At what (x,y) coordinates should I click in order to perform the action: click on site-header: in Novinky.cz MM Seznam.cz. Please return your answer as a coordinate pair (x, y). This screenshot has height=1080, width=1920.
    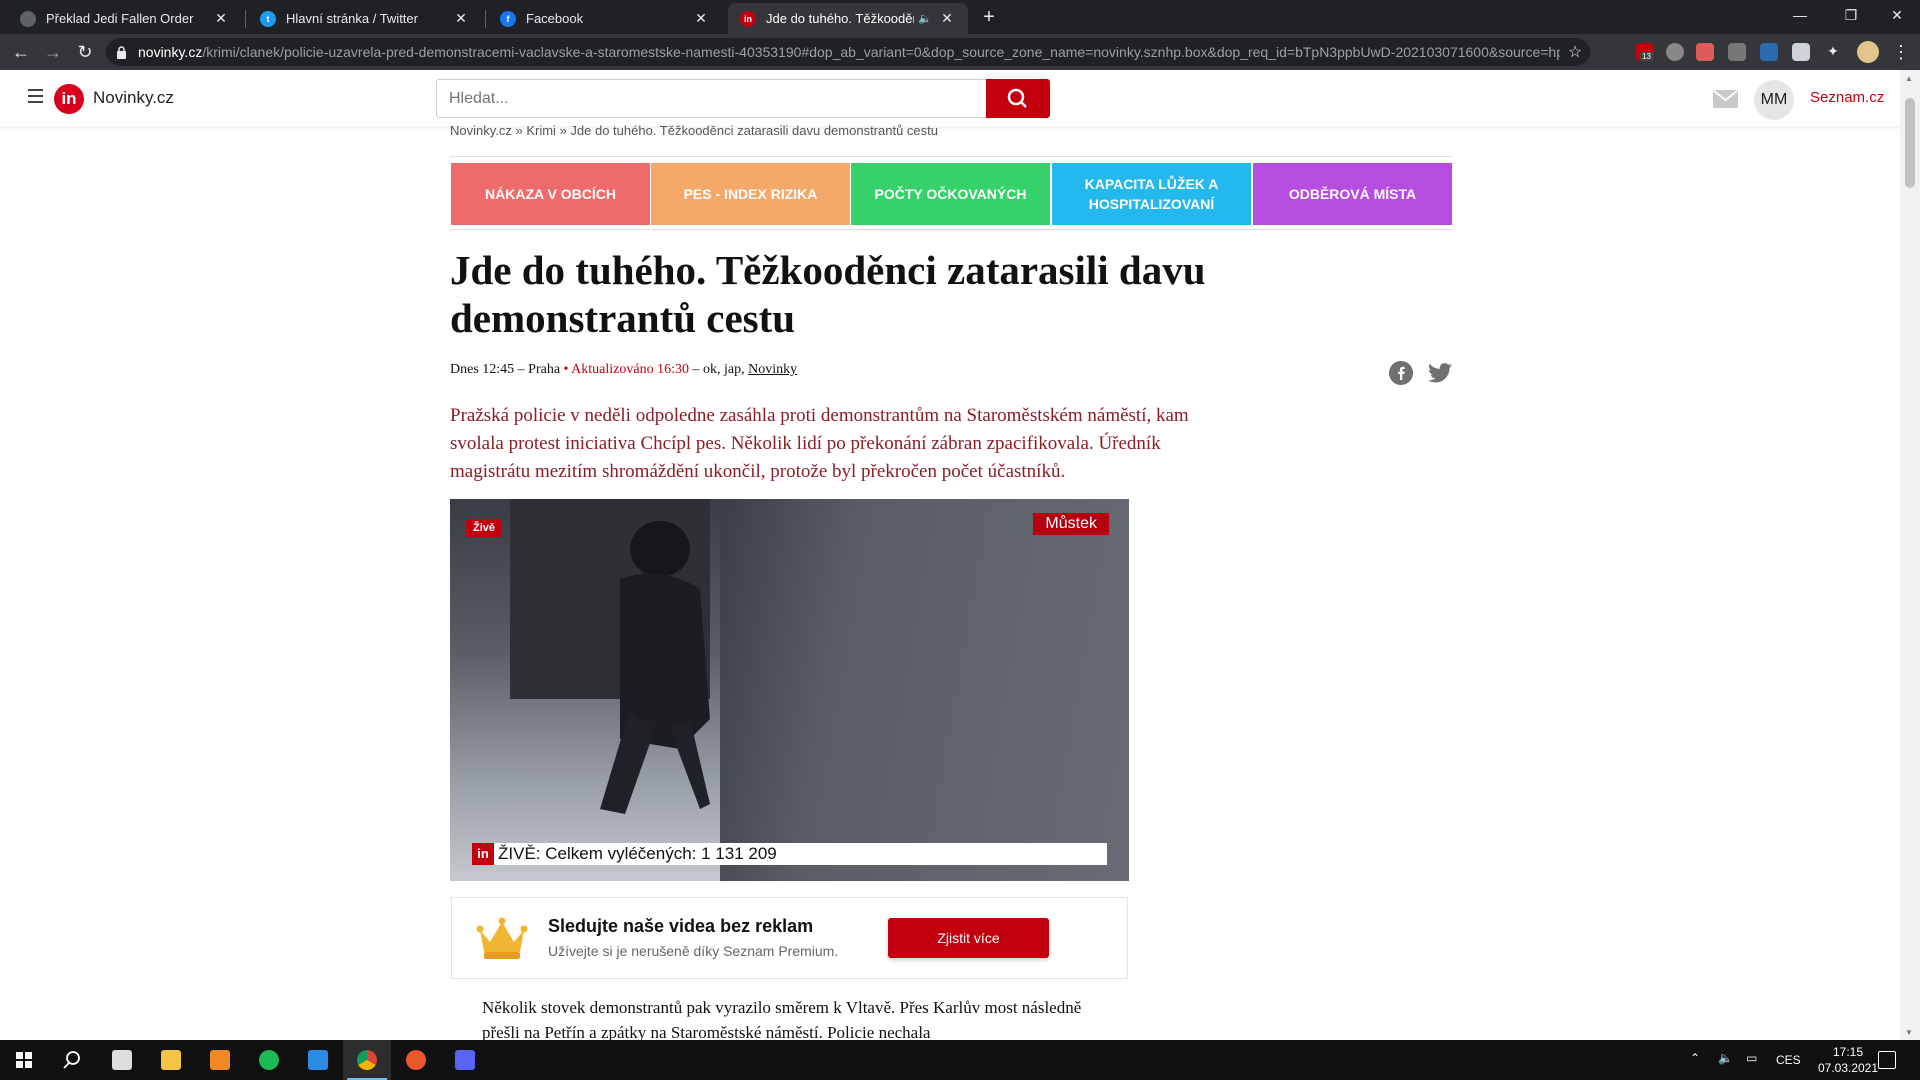
    Looking at the image, I should click on (950, 98).